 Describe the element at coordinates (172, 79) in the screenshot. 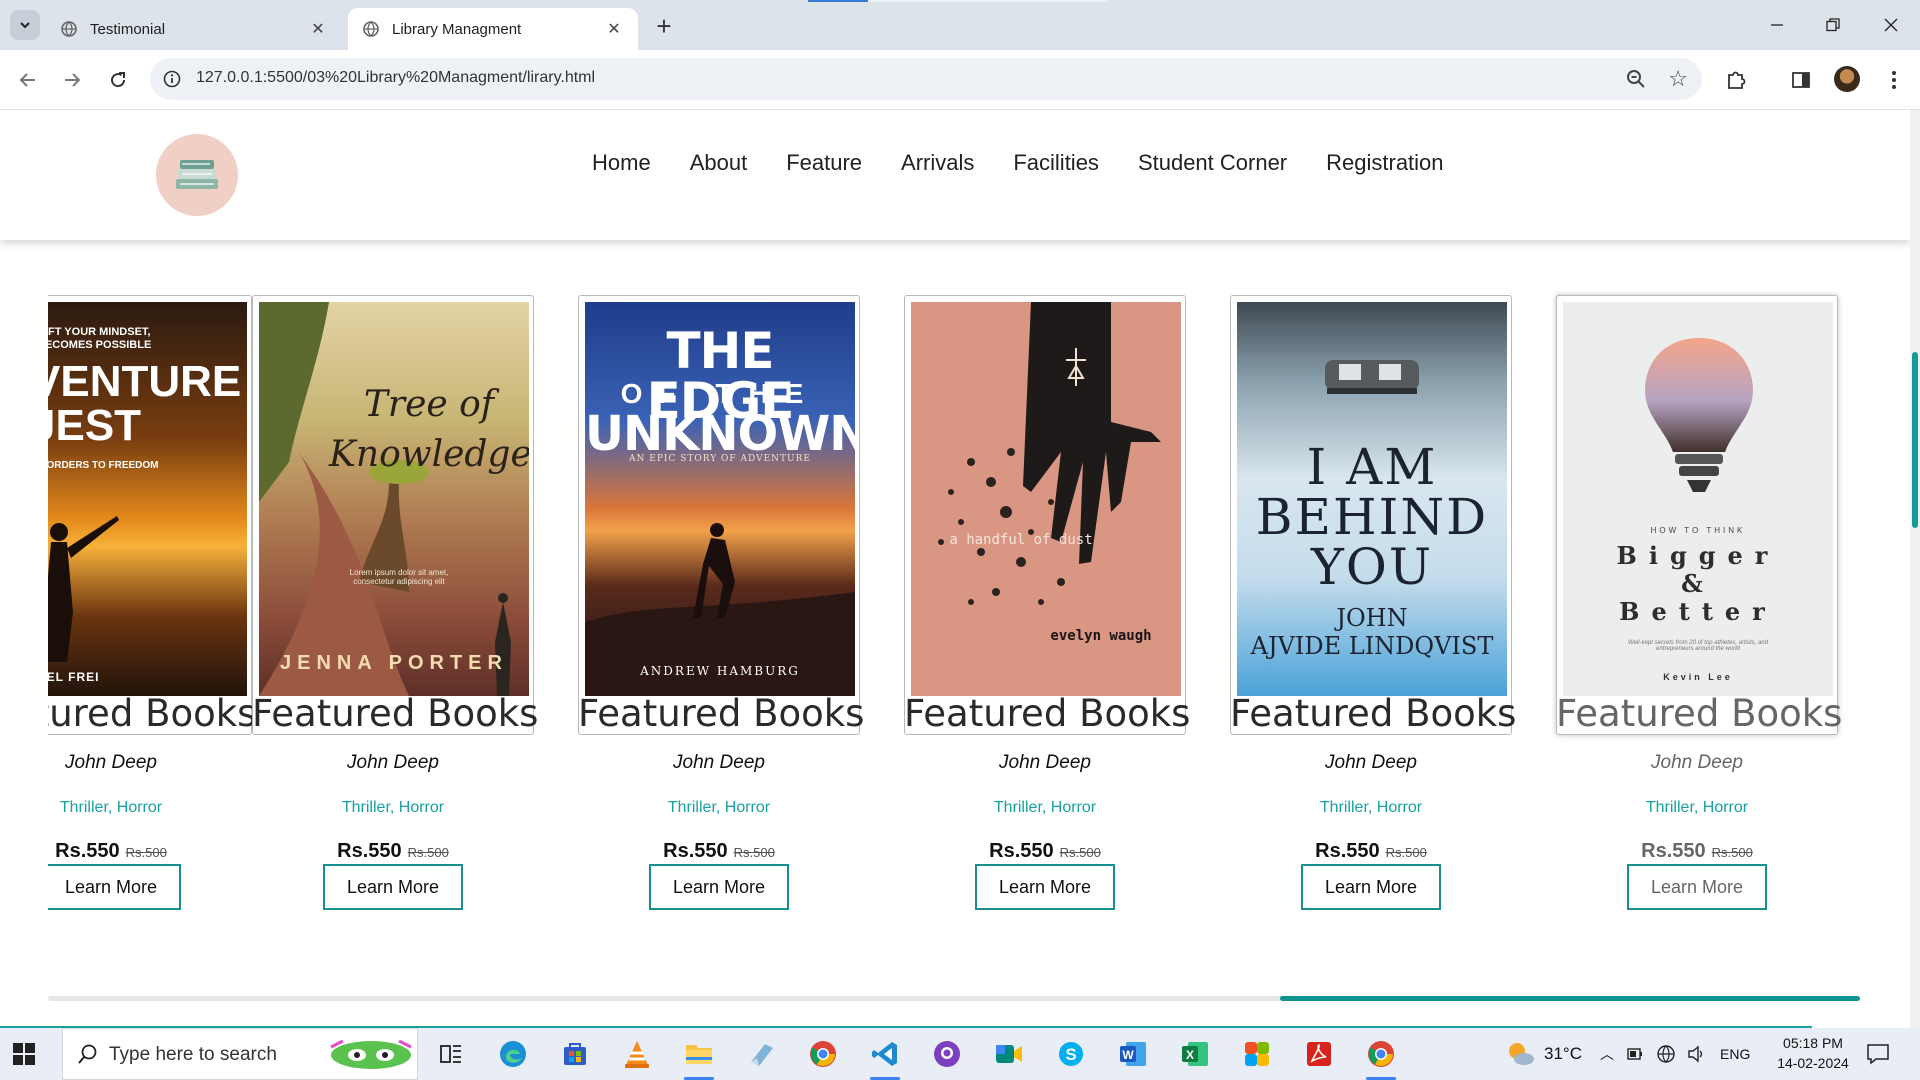

I see `site-info-button` at that location.